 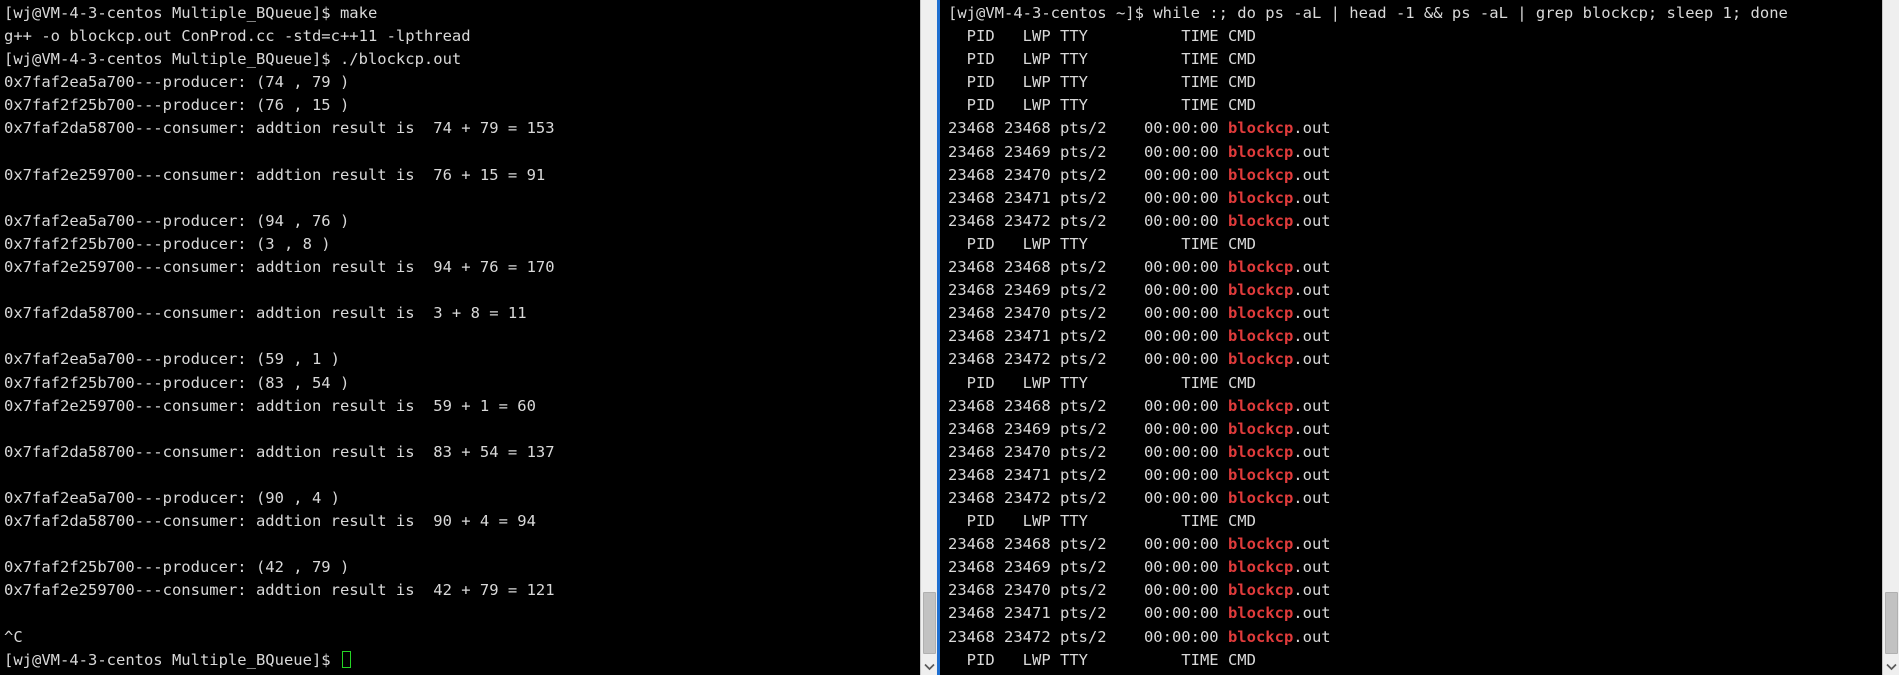 I want to click on left-terminal-prompt: [wj@VM-4-3-centos Multiple_BQueue]$, so click(x=470, y=660).